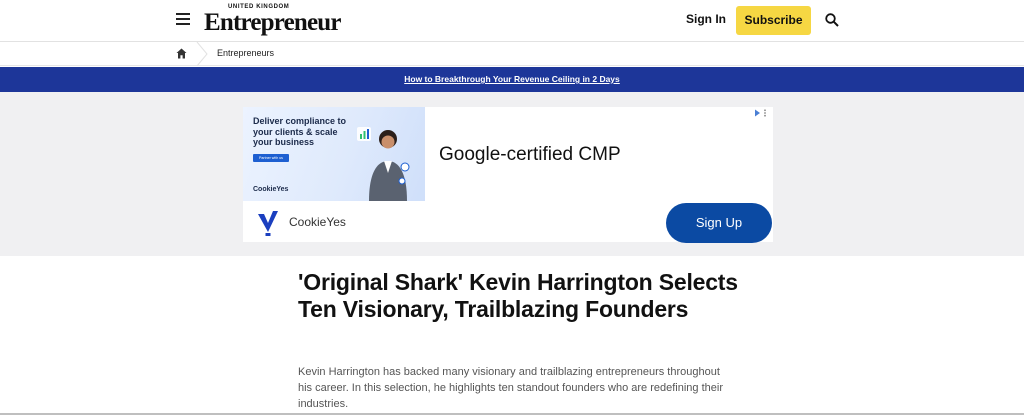 This screenshot has width=1024, height=415. Describe the element at coordinates (530, 155) in the screenshot. I see `ad-headline: Google-certified CMP` at that location.